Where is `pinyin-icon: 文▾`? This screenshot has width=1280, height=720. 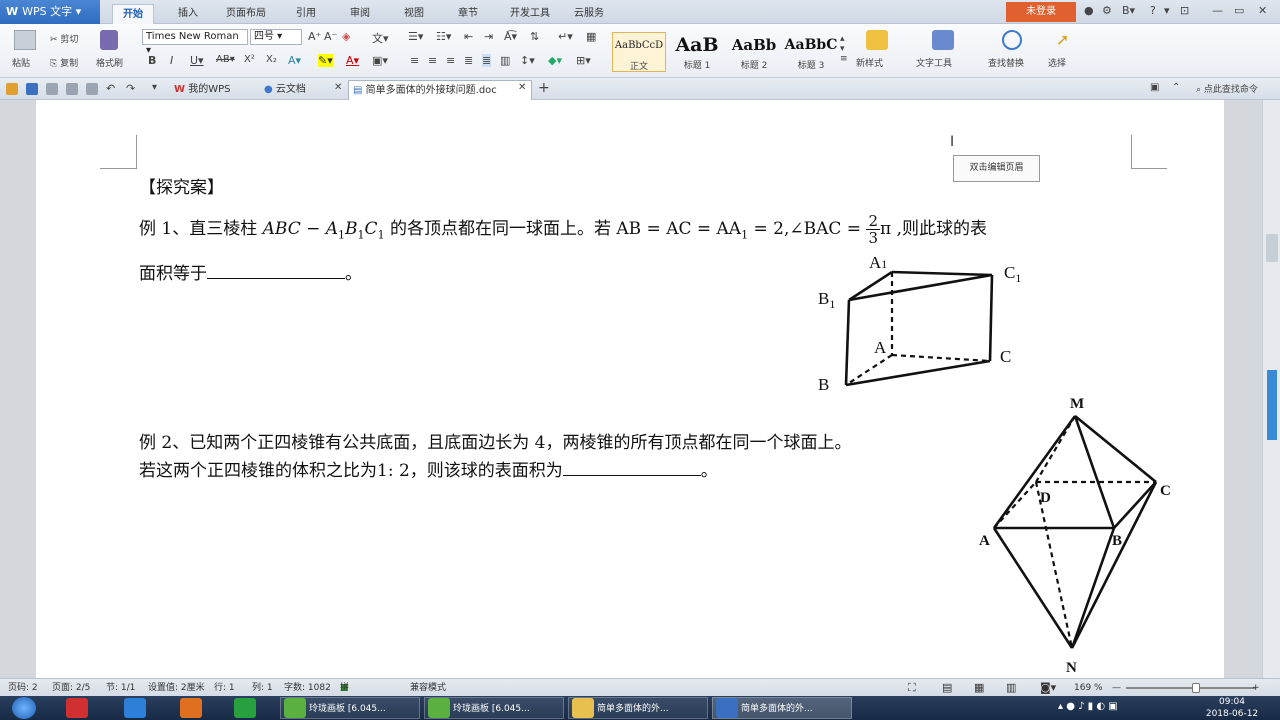
pinyin-icon: 文▾ is located at coordinates (380, 38).